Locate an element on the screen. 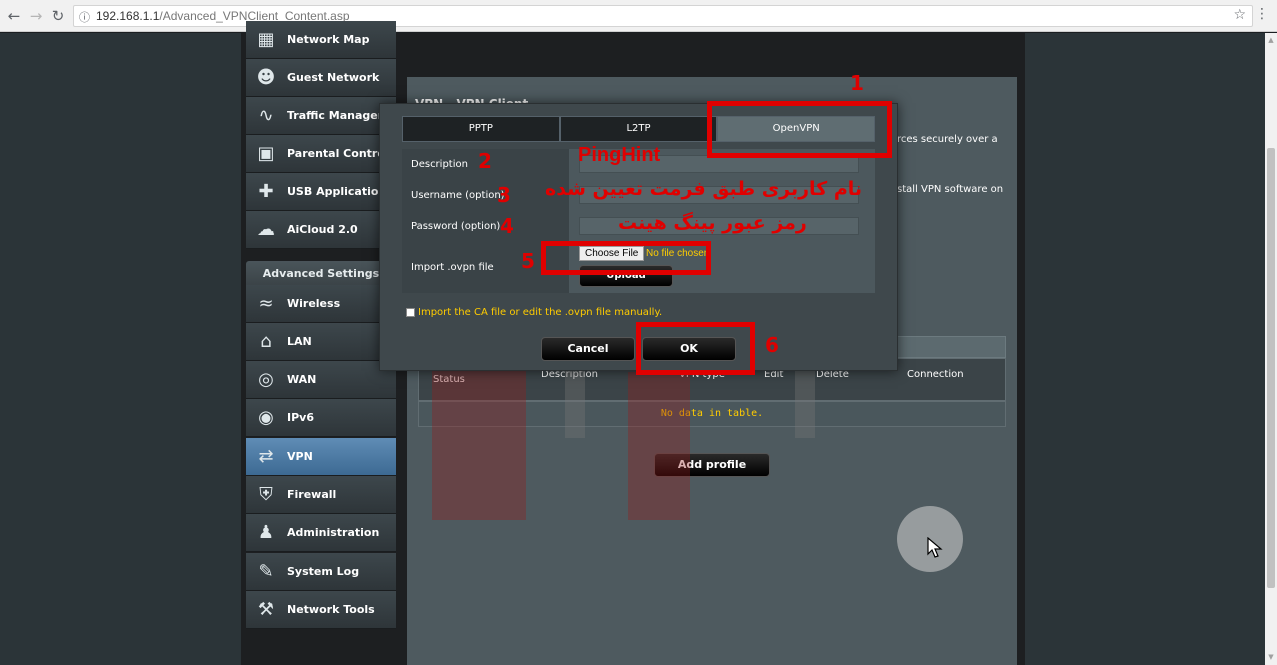 The width and height of the screenshot is (1277, 665). sidebar-item-vpn: ⇄ VPN is located at coordinates (321, 457).